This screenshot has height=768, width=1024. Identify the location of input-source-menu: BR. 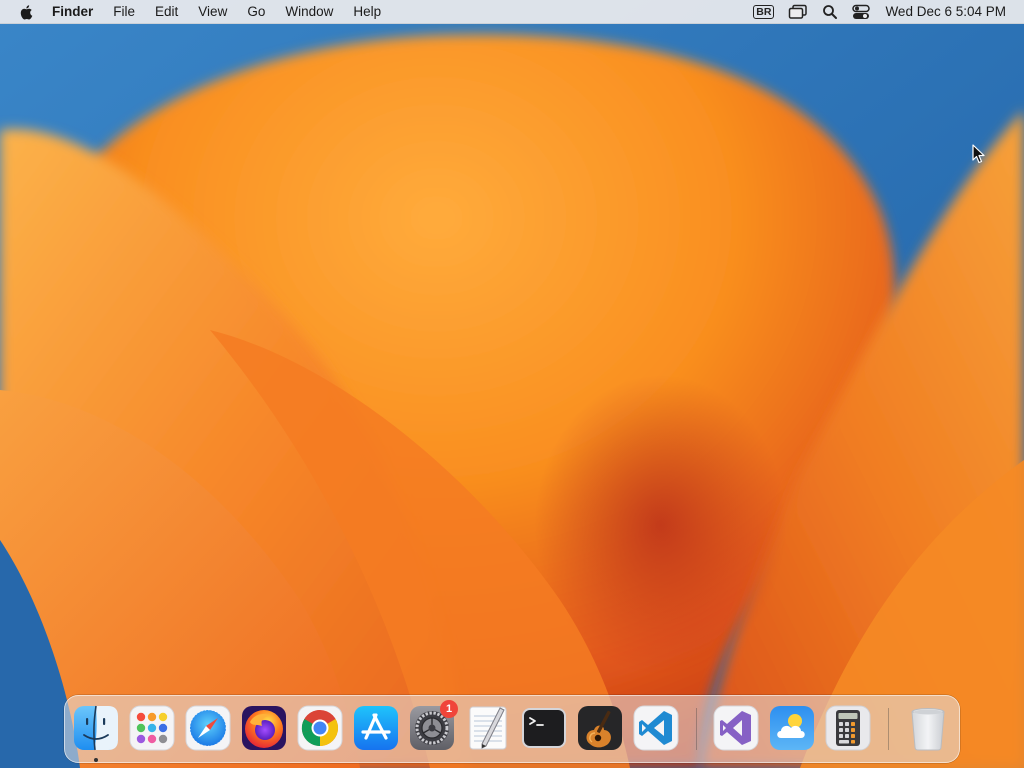
(764, 11).